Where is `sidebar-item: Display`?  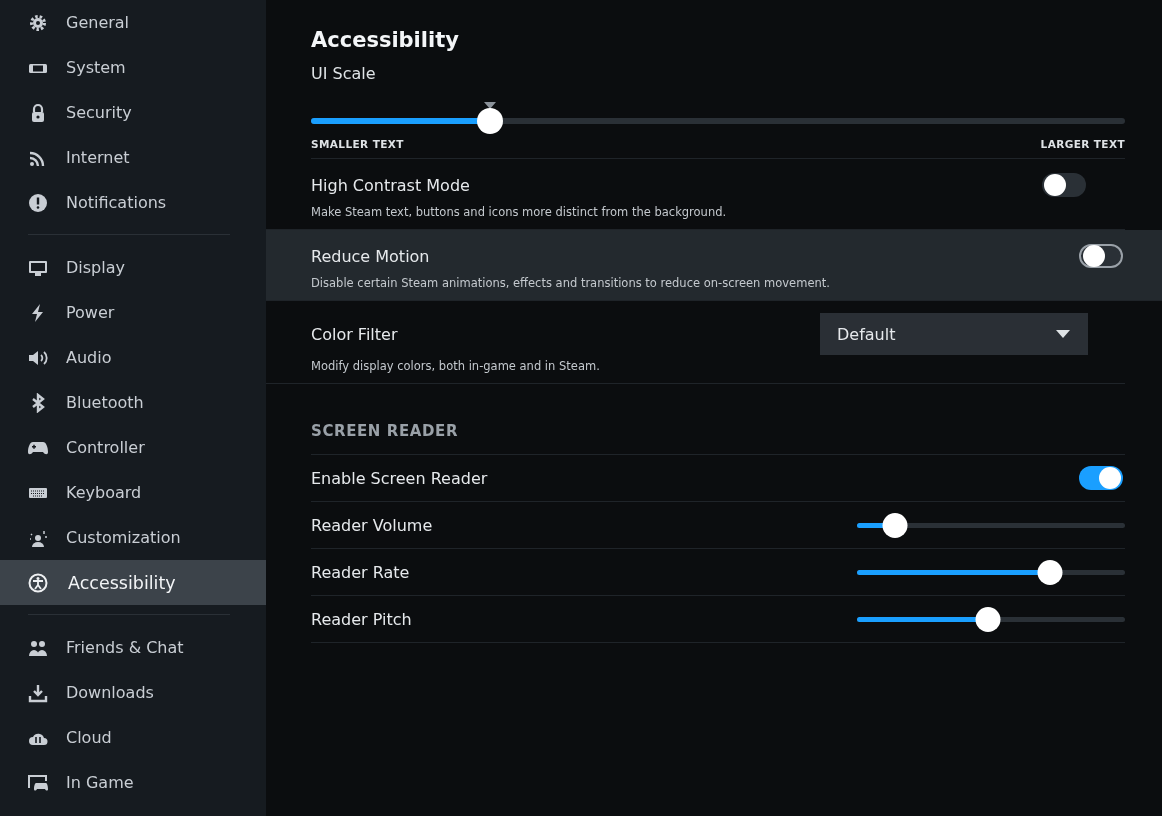
sidebar-item: Display is located at coordinates (133, 267).